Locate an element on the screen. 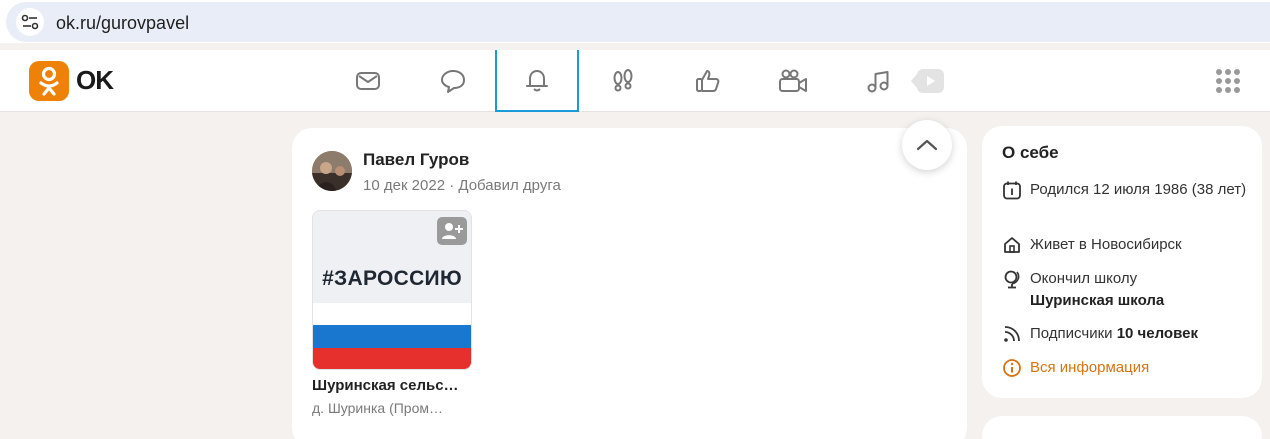  nav-discussions is located at coordinates (453, 81).